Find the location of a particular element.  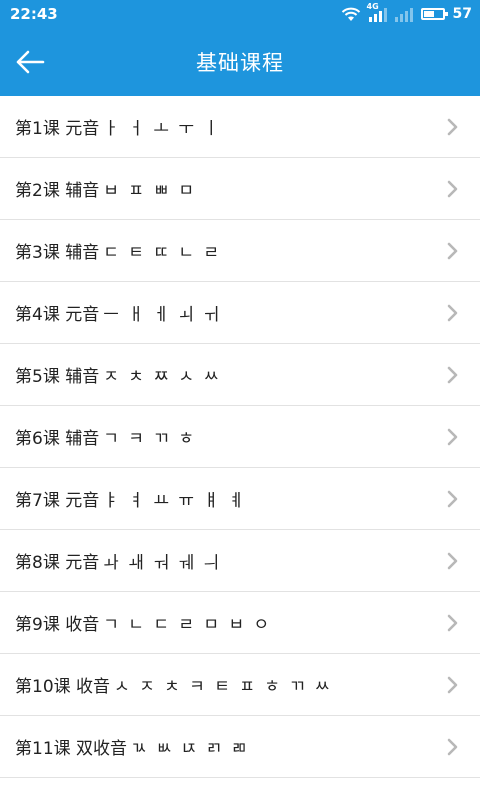

back-button is located at coordinates (30, 62).